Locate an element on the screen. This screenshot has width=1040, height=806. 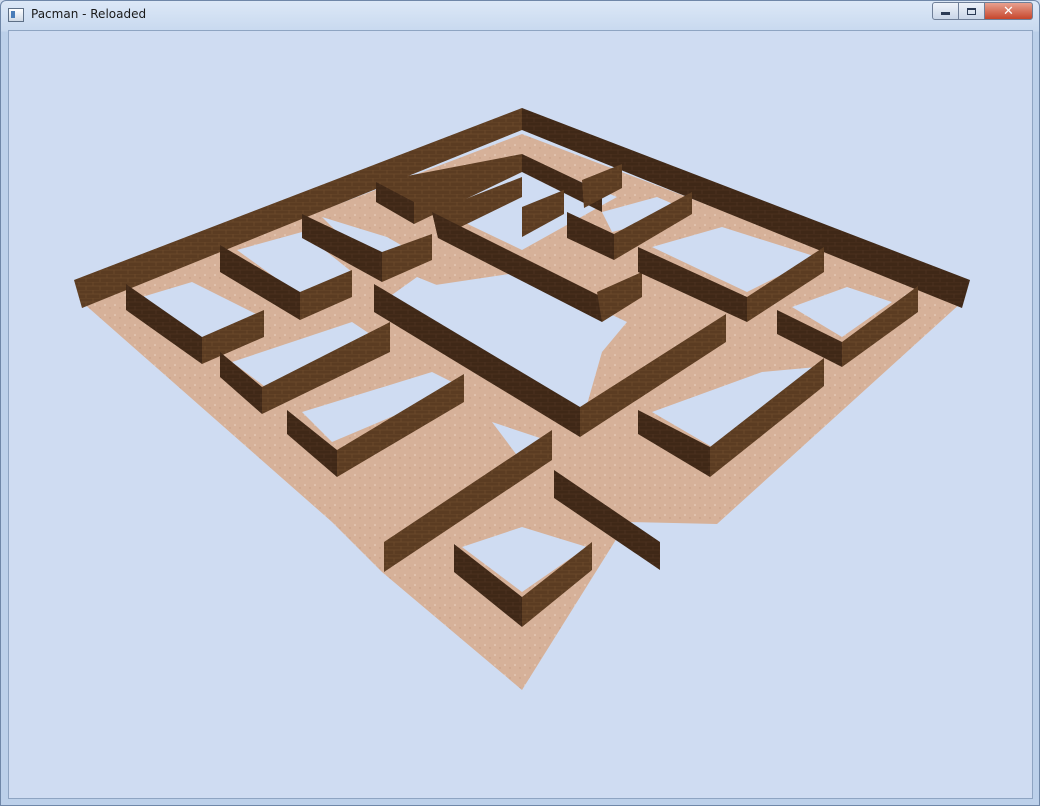
maximize-icon is located at coordinates (971, 11).